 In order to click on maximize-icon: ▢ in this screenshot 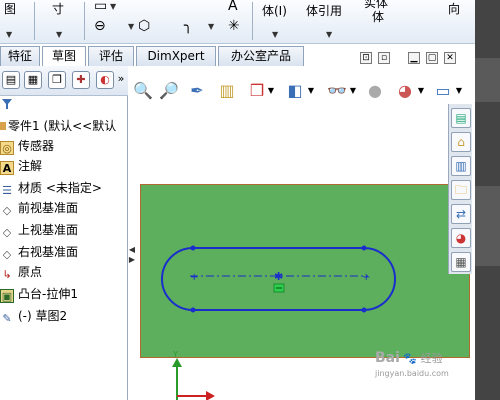, I will do `click(432, 58)`.